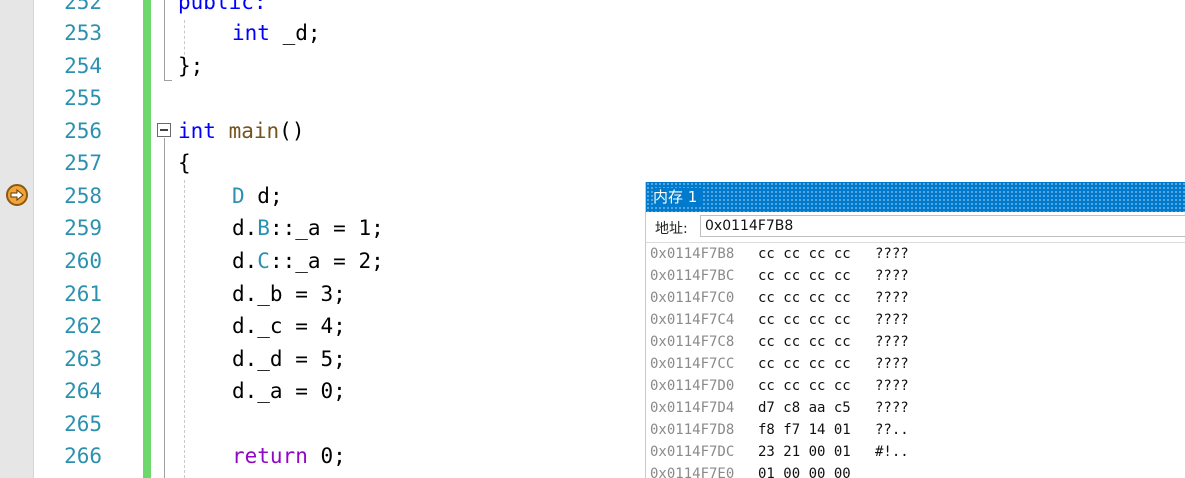  What do you see at coordinates (692, 472) in the screenshot?
I see `memory-address: 0x0114F7E0` at bounding box center [692, 472].